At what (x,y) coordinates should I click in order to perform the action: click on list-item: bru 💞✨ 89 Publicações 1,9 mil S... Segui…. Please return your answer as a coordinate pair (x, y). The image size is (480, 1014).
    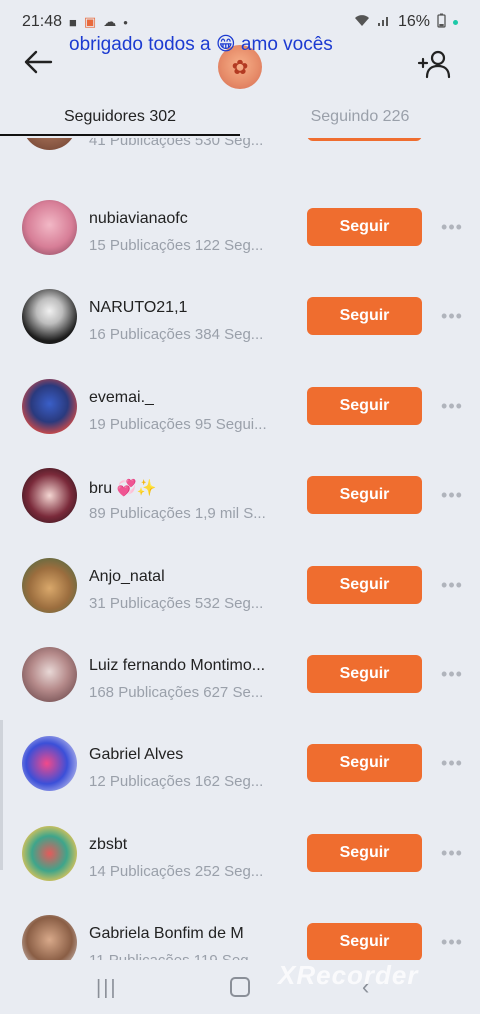
    Looking at the image, I should click on (240, 496).